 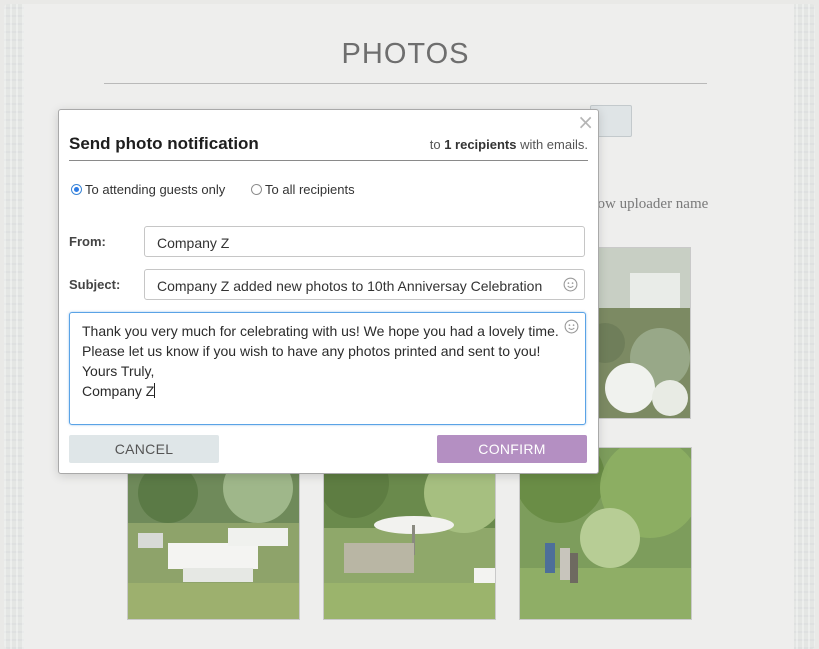 I want to click on radio-attending-guests: To attending guests only, so click(x=148, y=189).